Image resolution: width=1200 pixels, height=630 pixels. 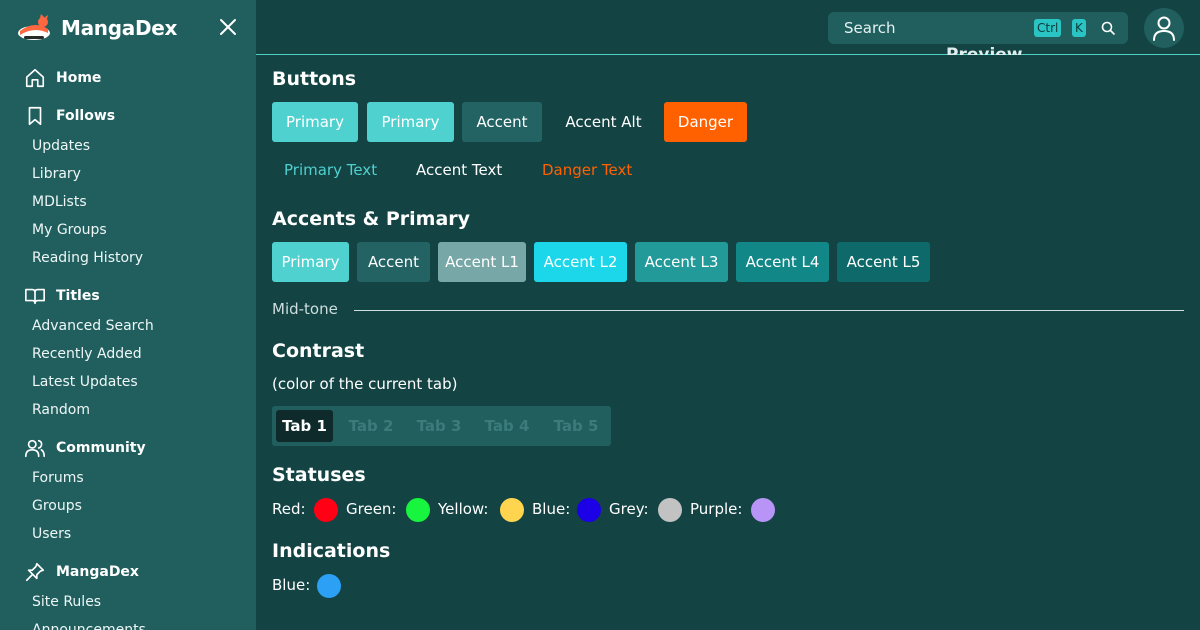 I want to click on top-bar: Preview Search Ctrl K, so click(x=728, y=27).